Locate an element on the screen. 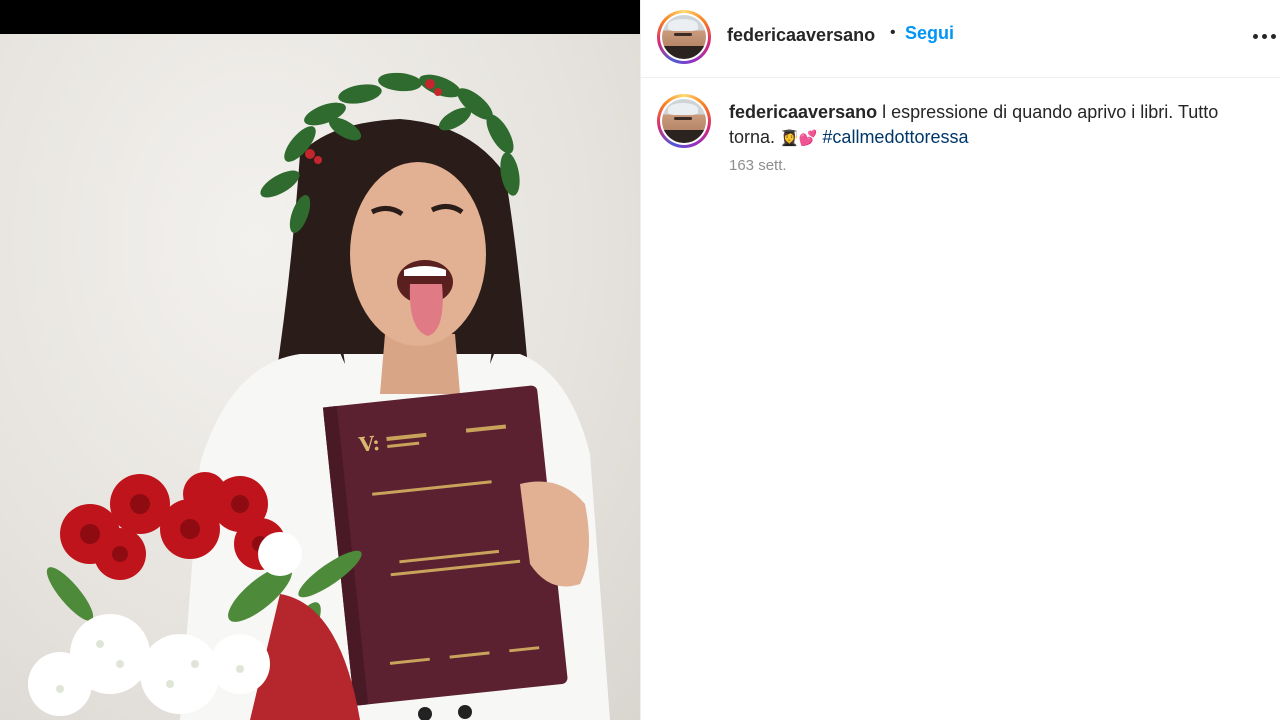 The image size is (1280, 720). caption-username: federicaaversano is located at coordinates (803, 112).